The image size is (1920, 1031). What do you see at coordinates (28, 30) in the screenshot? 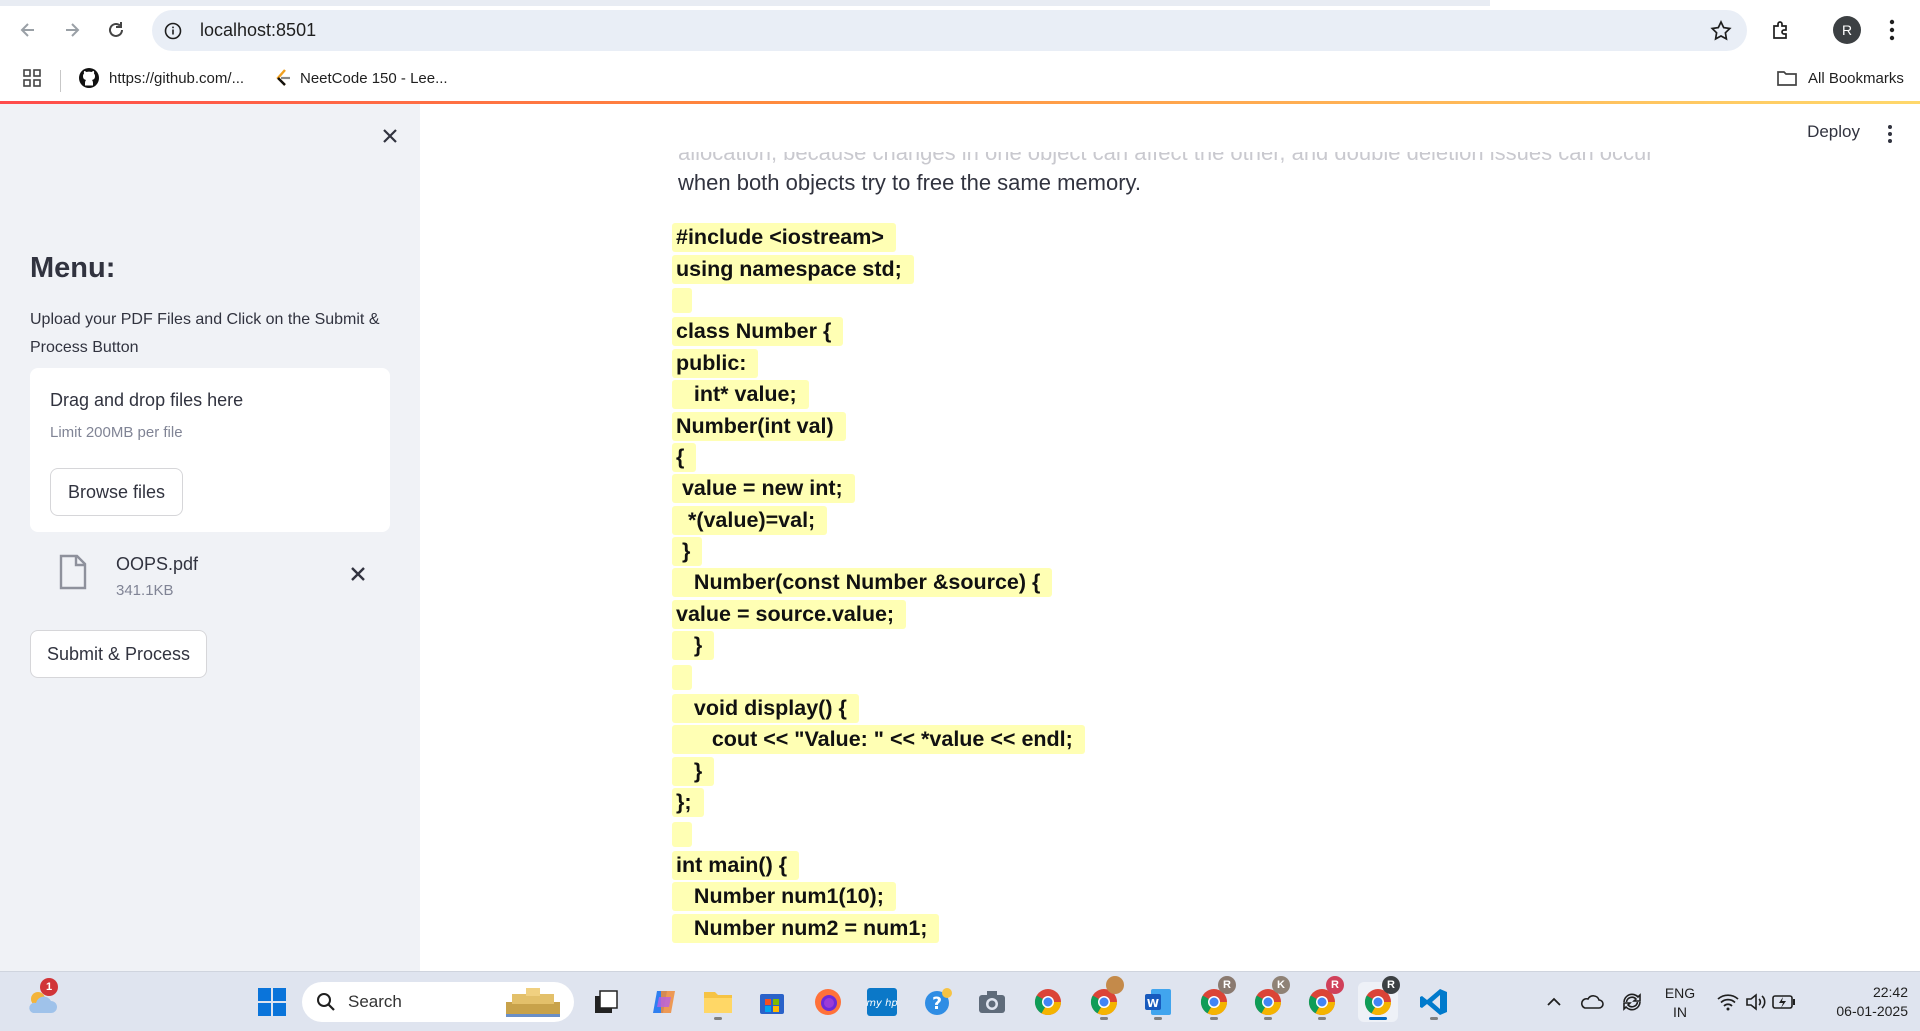
I see `back-button` at bounding box center [28, 30].